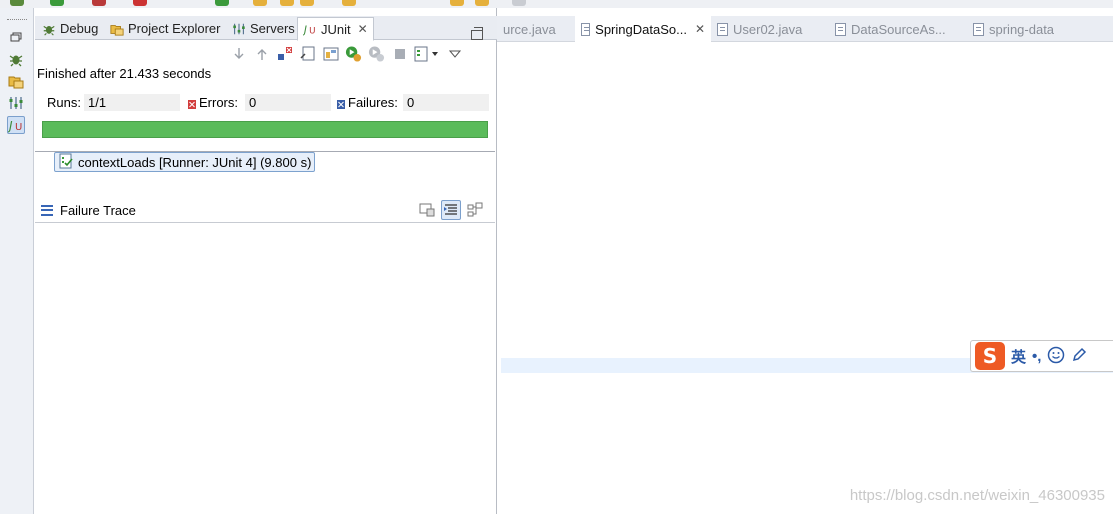 This screenshot has width=1113, height=514. I want to click on trim-grip, so click(17, 19).